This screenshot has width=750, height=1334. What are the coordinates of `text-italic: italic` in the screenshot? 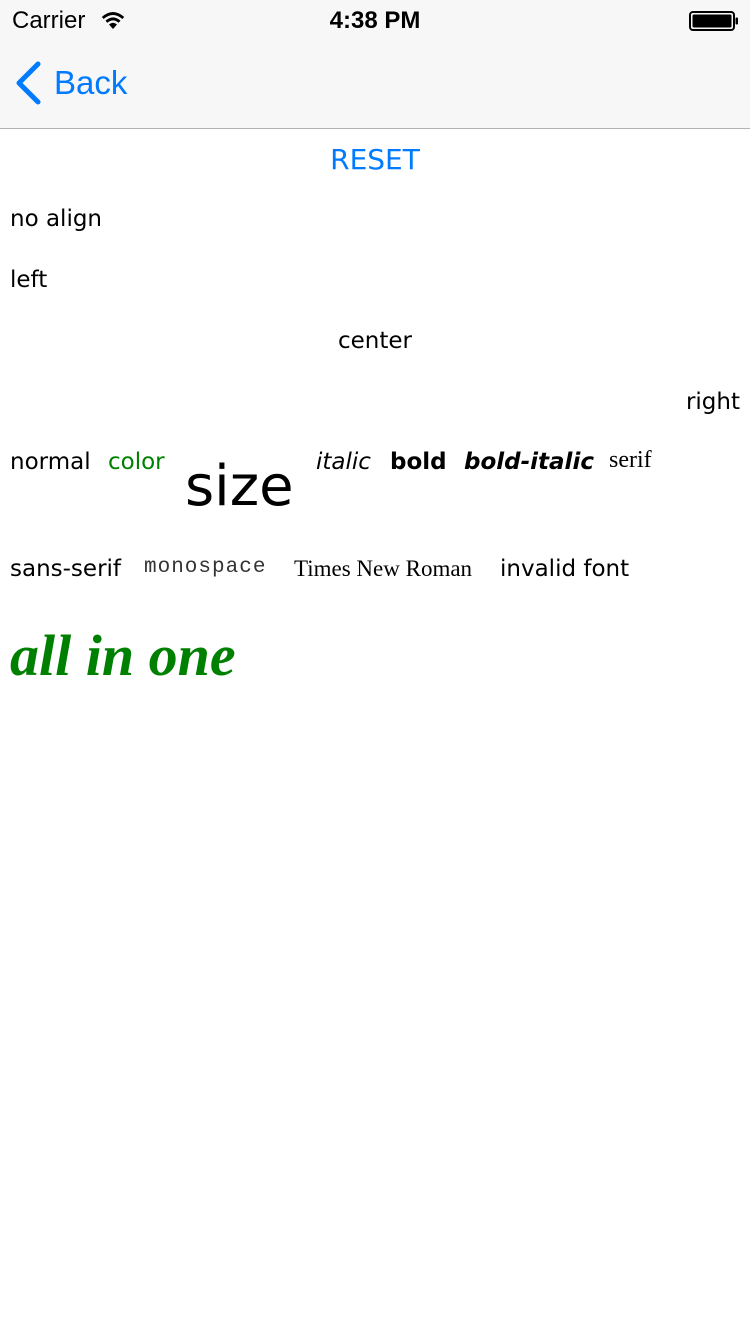 It's located at (343, 462).